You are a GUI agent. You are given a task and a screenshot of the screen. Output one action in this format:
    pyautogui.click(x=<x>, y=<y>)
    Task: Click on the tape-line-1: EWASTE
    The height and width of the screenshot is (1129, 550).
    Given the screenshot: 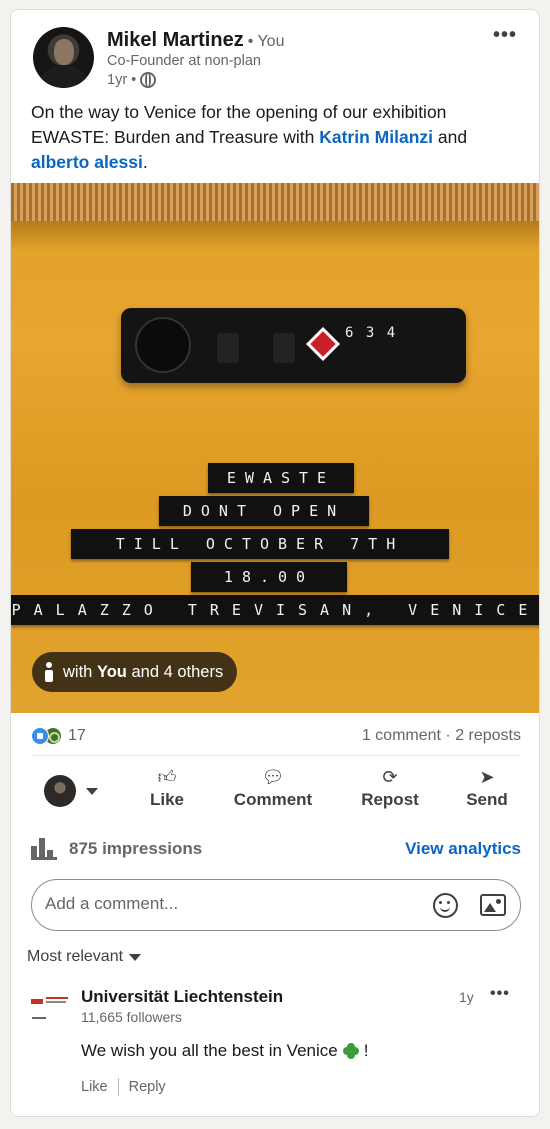 What is the action you would take?
    pyautogui.click(x=281, y=478)
    